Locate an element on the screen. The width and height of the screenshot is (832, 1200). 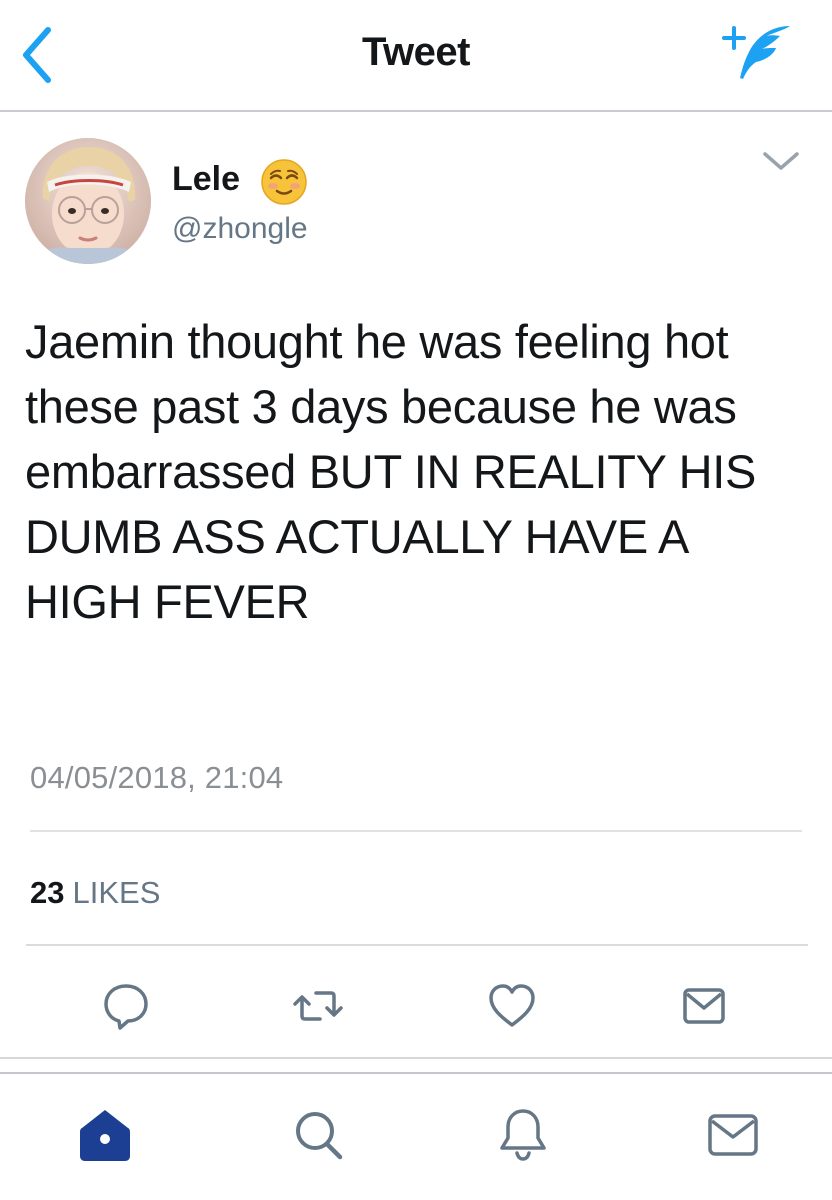
tab-home is located at coordinates (105, 1135).